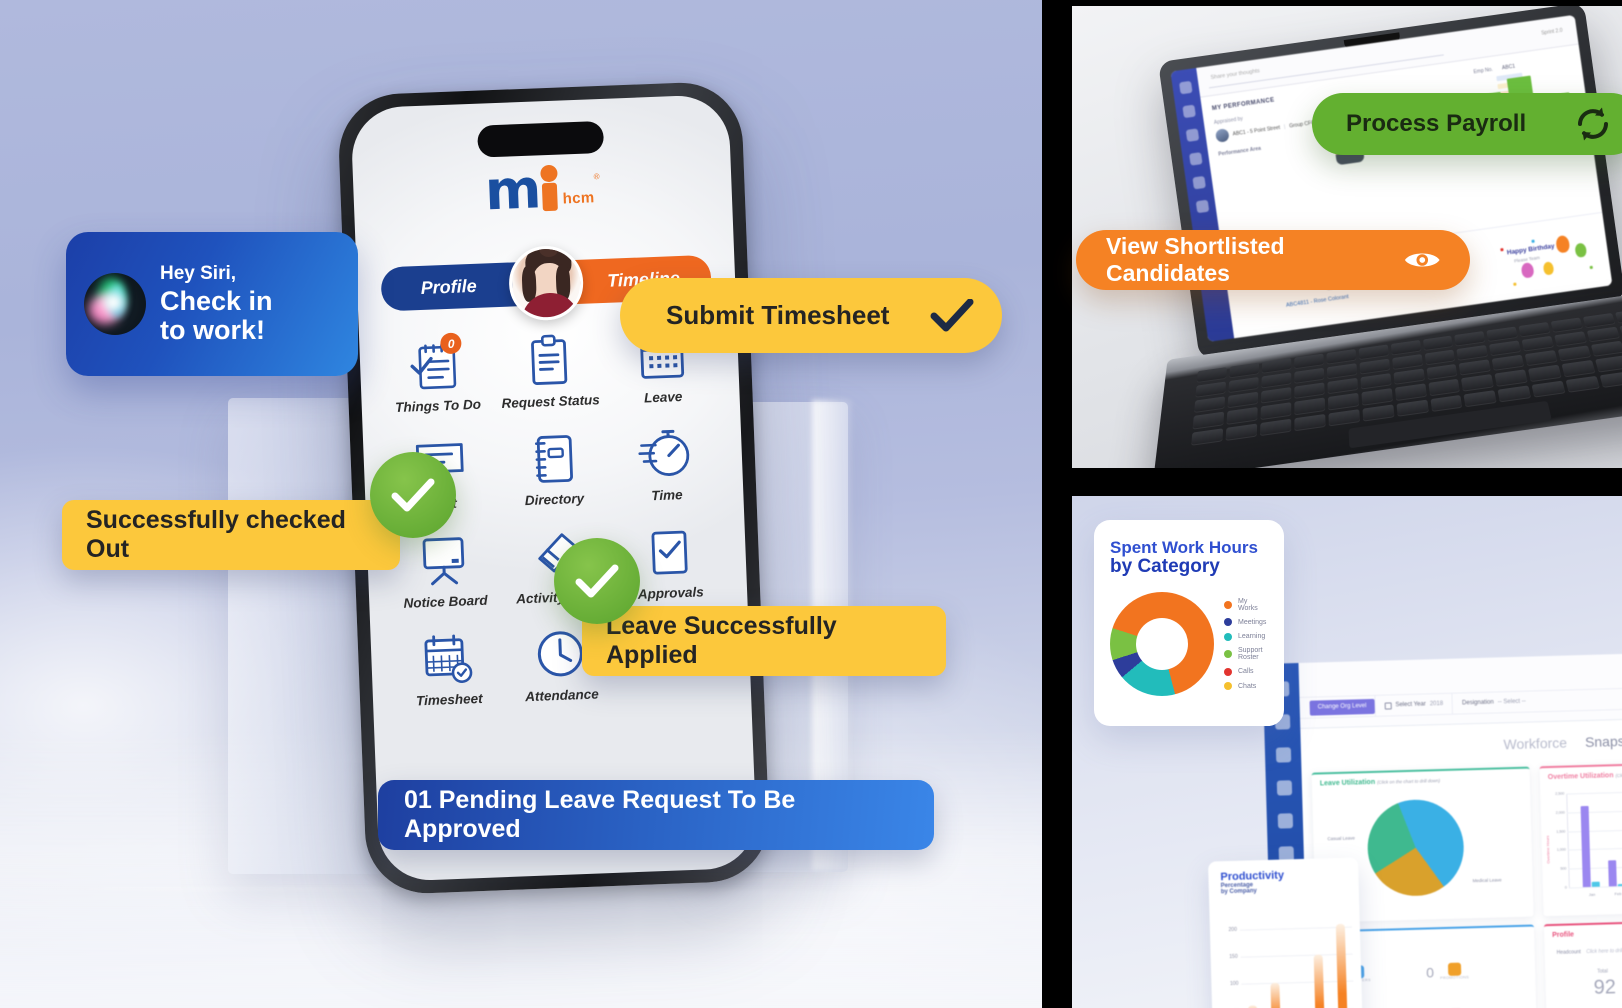 This screenshot has width=1622, height=1008. What do you see at coordinates (1186, 87) in the screenshot?
I see `sidebar-icon-home` at bounding box center [1186, 87].